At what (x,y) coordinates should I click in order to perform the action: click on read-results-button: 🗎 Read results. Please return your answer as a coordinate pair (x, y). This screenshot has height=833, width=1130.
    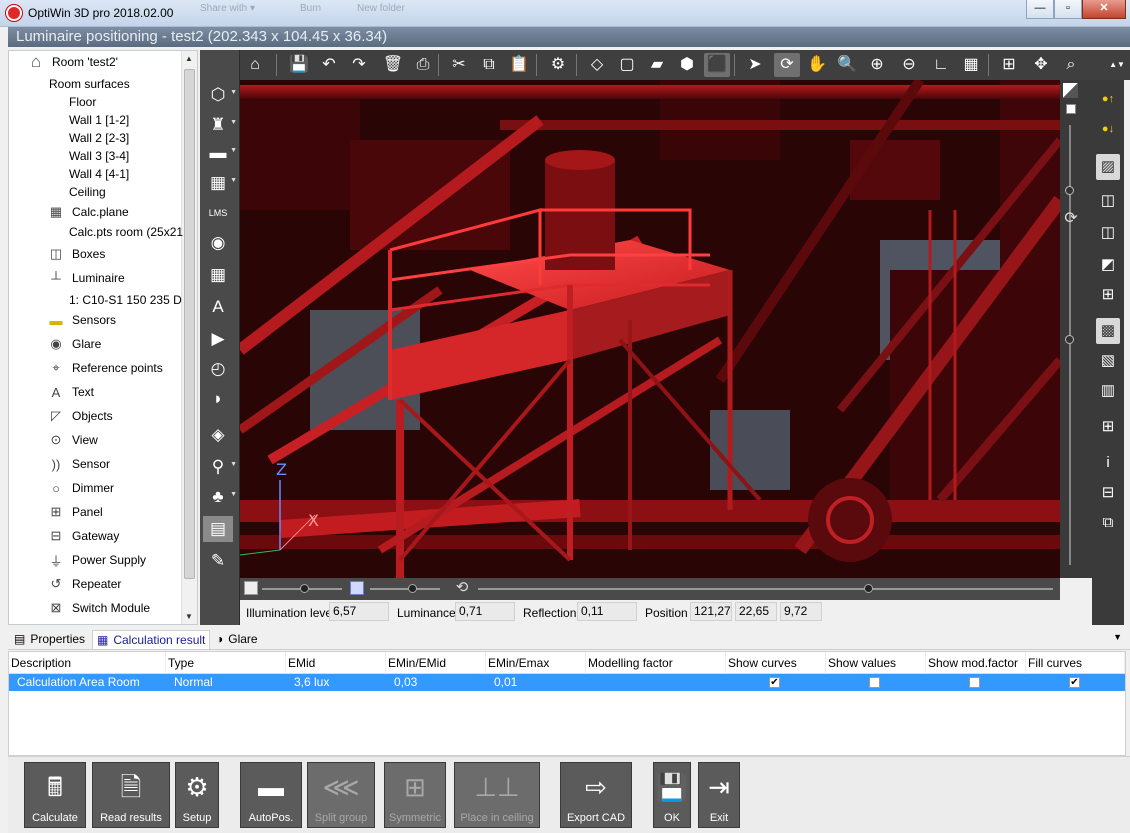
    Looking at the image, I should click on (131, 795).